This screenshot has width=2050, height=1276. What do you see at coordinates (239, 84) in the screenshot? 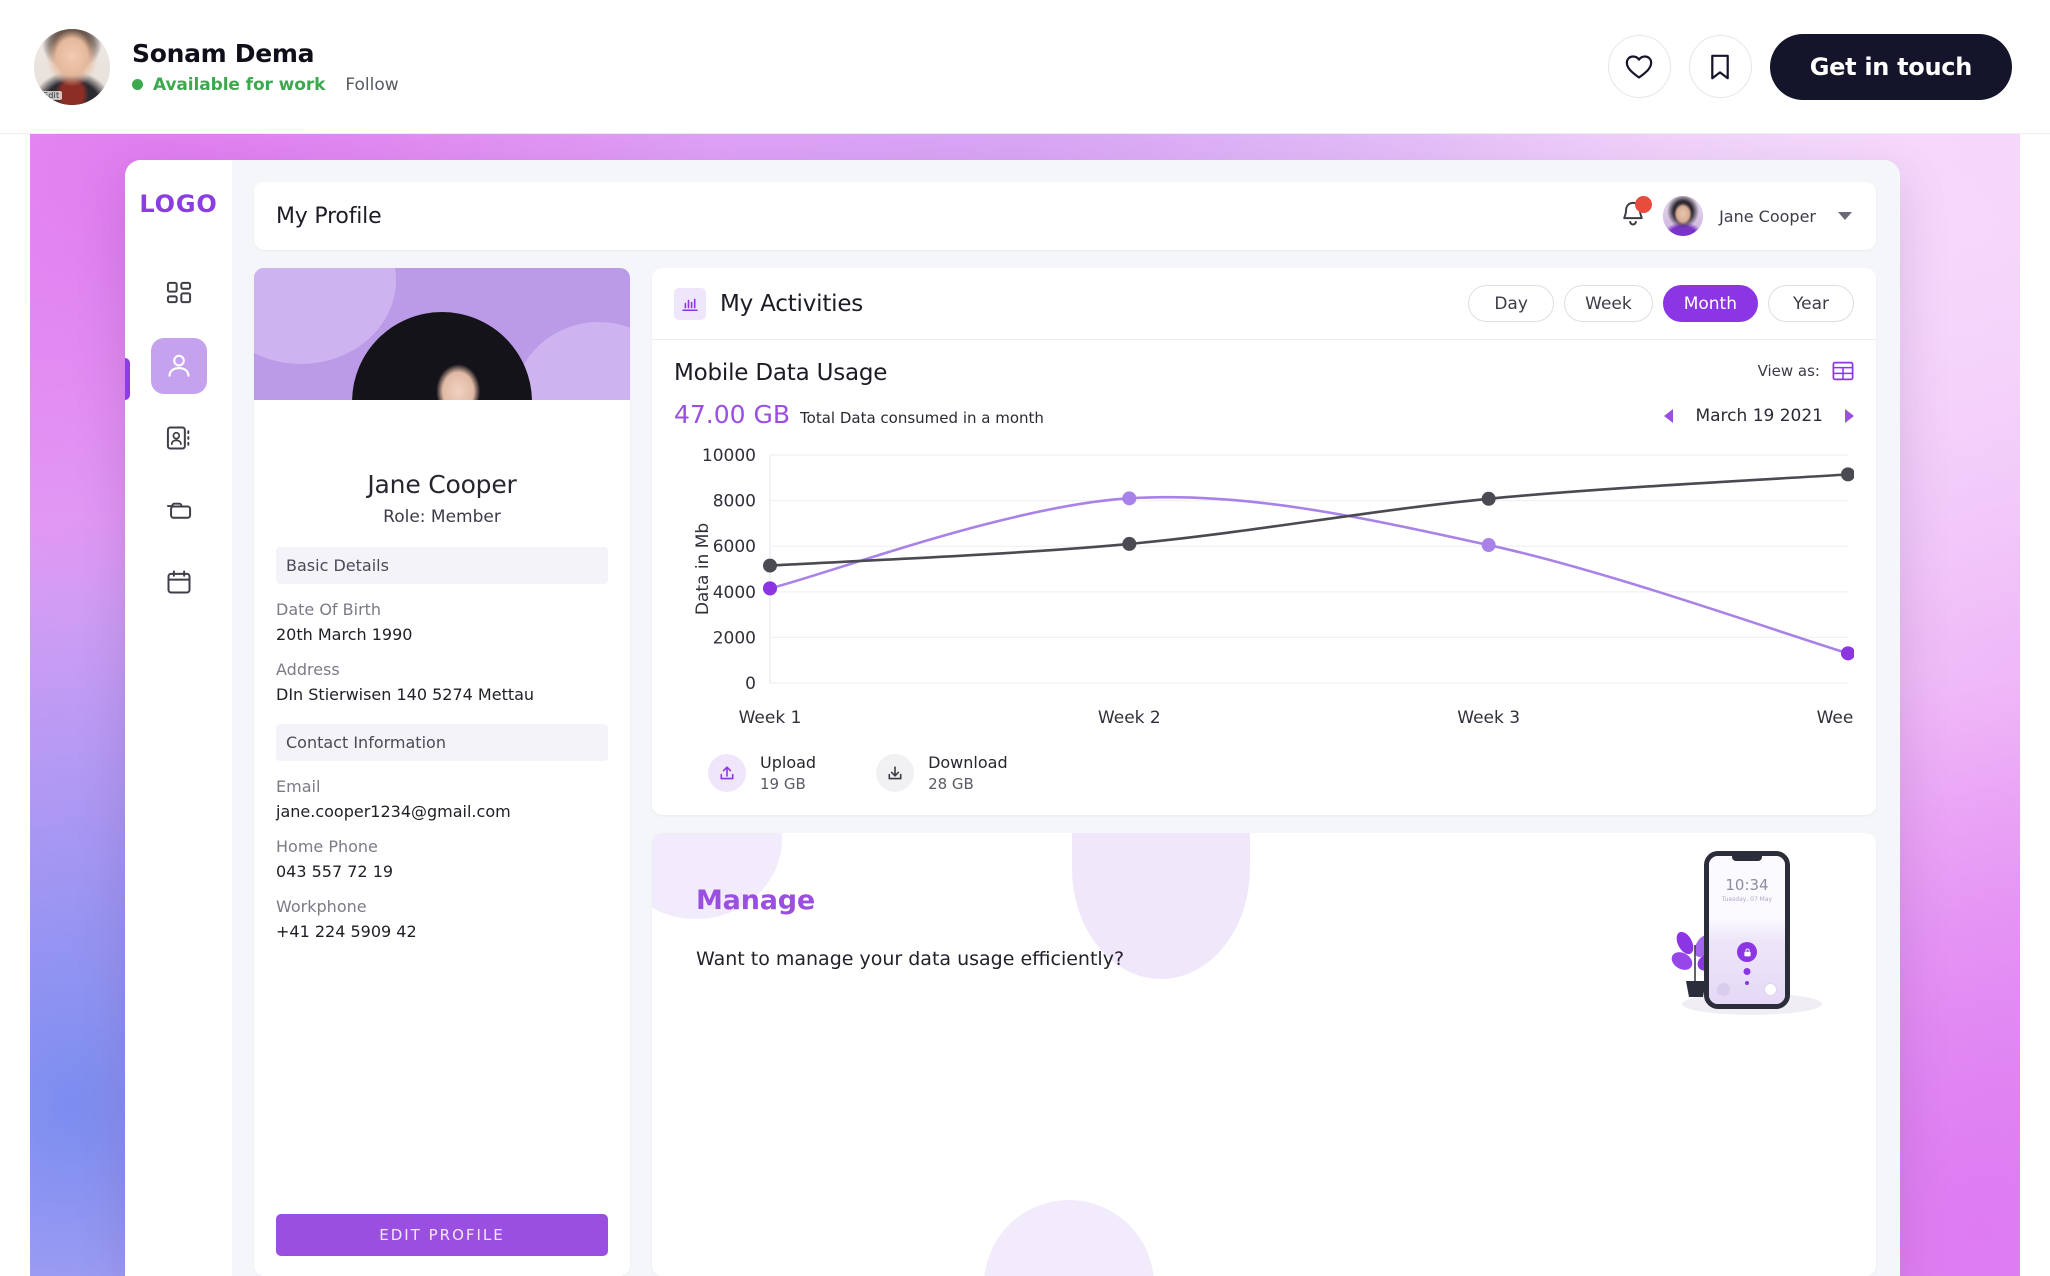
I see `availability-label: Available for work` at bounding box center [239, 84].